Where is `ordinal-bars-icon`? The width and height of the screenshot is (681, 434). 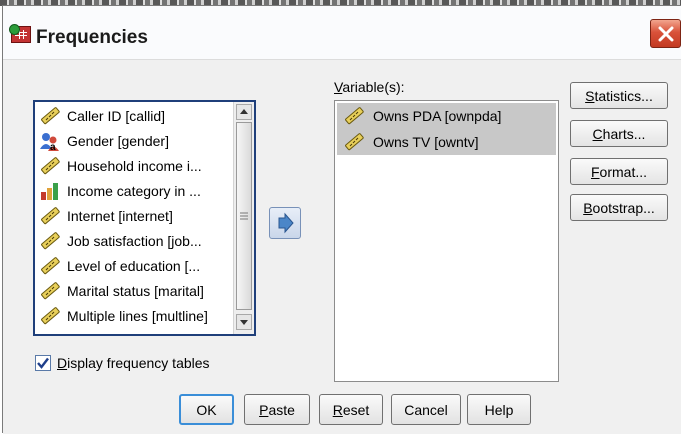
ordinal-bars-icon is located at coordinates (50, 191).